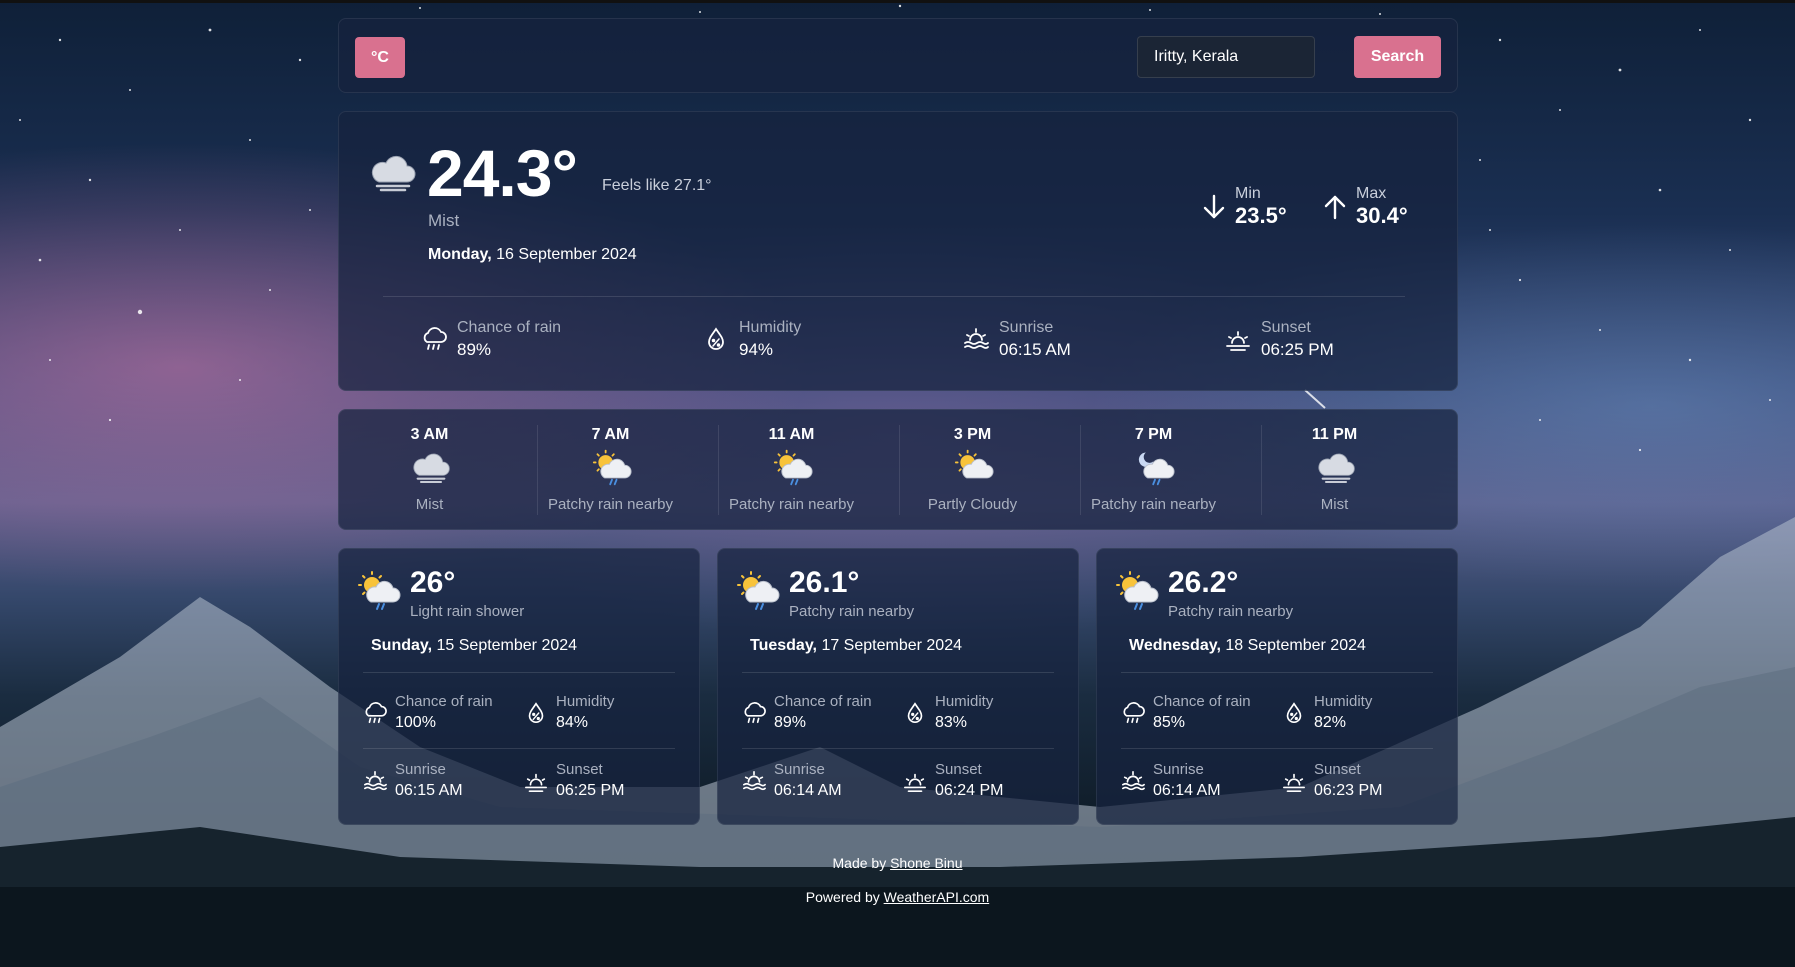  What do you see at coordinates (428, 713) in the screenshot?
I see `chance-of-rain-stat: Chance of rain 100%` at bounding box center [428, 713].